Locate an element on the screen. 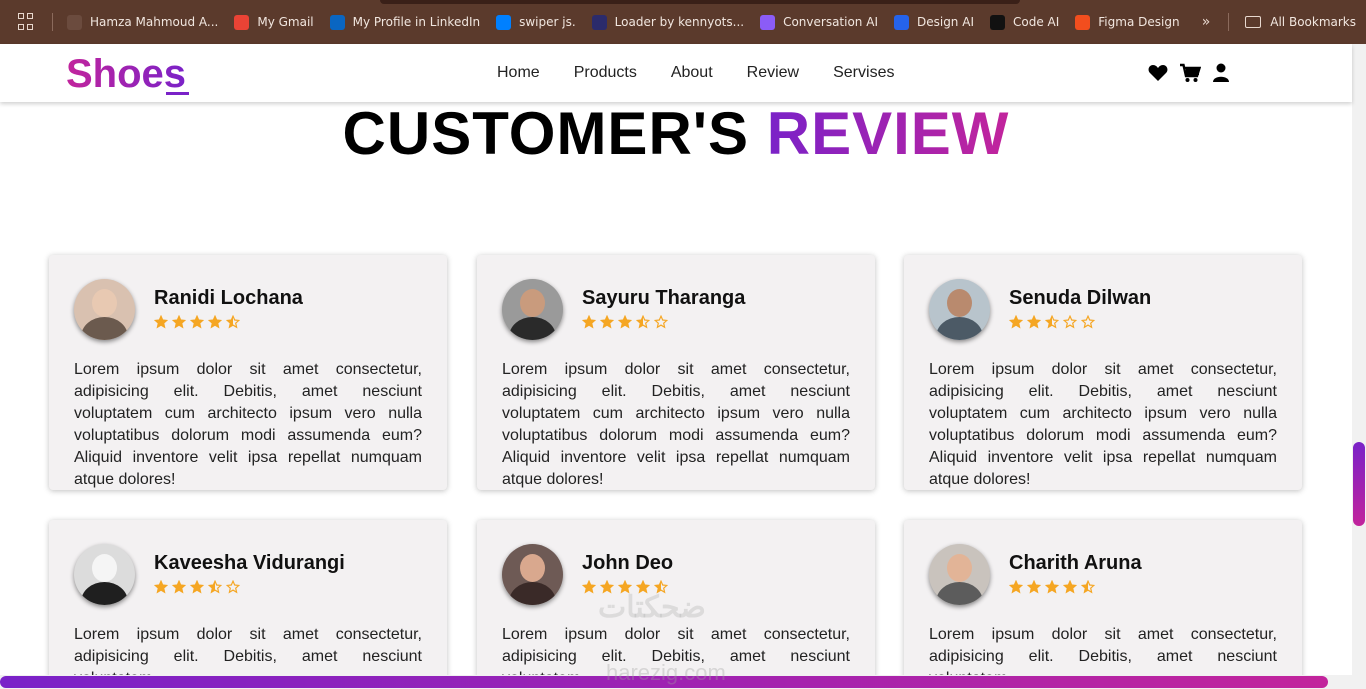 Image resolution: width=1366 pixels, height=689 pixels. nav-review: Review is located at coordinates (773, 73).